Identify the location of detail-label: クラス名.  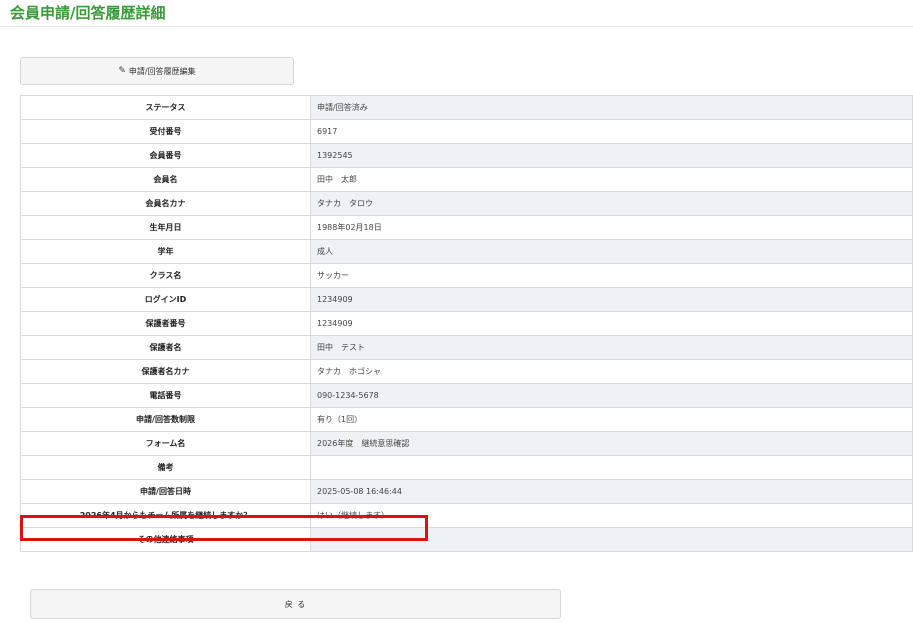
(165, 275).